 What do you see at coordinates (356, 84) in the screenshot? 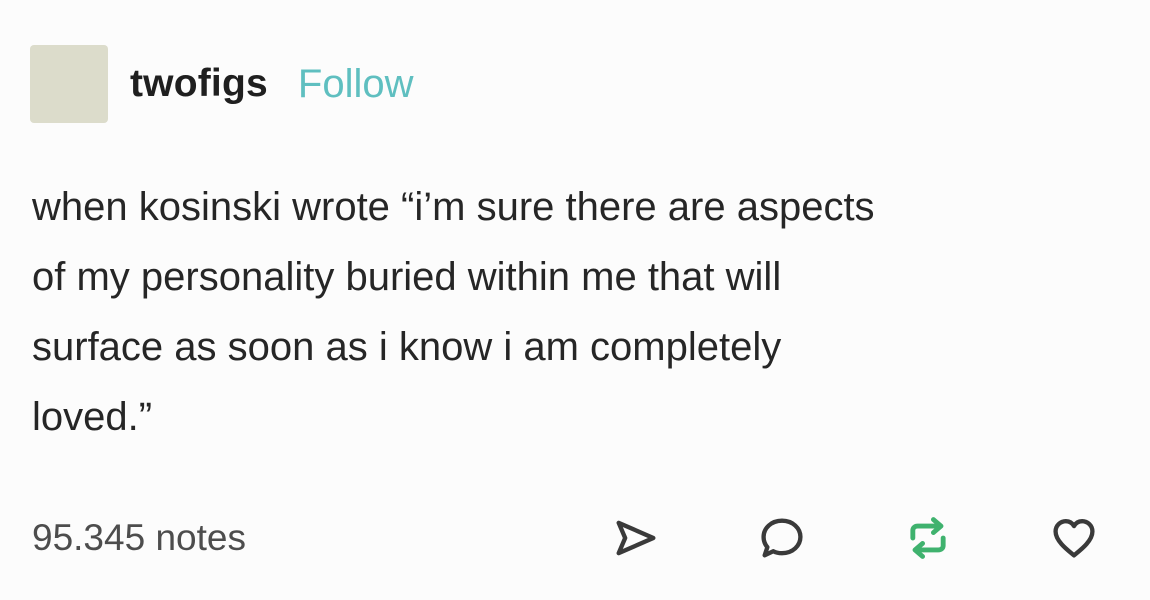
I see `follow-button: Follow` at bounding box center [356, 84].